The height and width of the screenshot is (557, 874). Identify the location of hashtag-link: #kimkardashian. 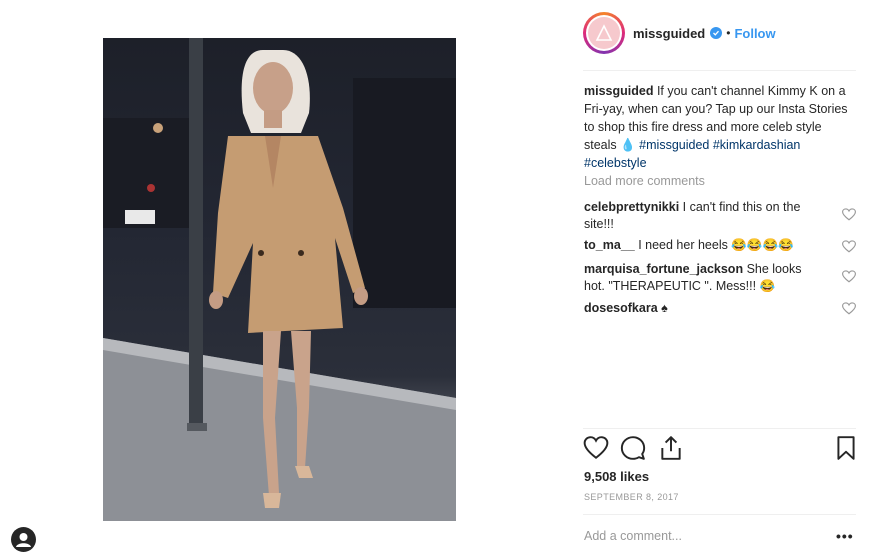
(757, 145).